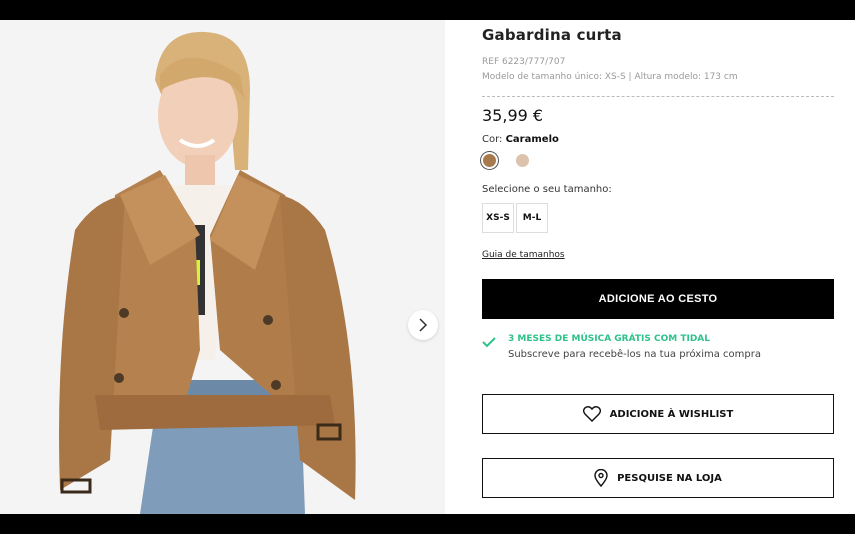  I want to click on chevron-right-icon, so click(423, 325).